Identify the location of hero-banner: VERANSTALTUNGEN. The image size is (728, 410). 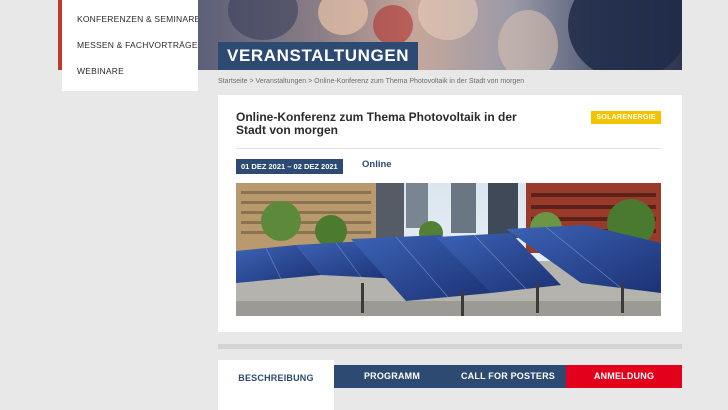
(440, 35).